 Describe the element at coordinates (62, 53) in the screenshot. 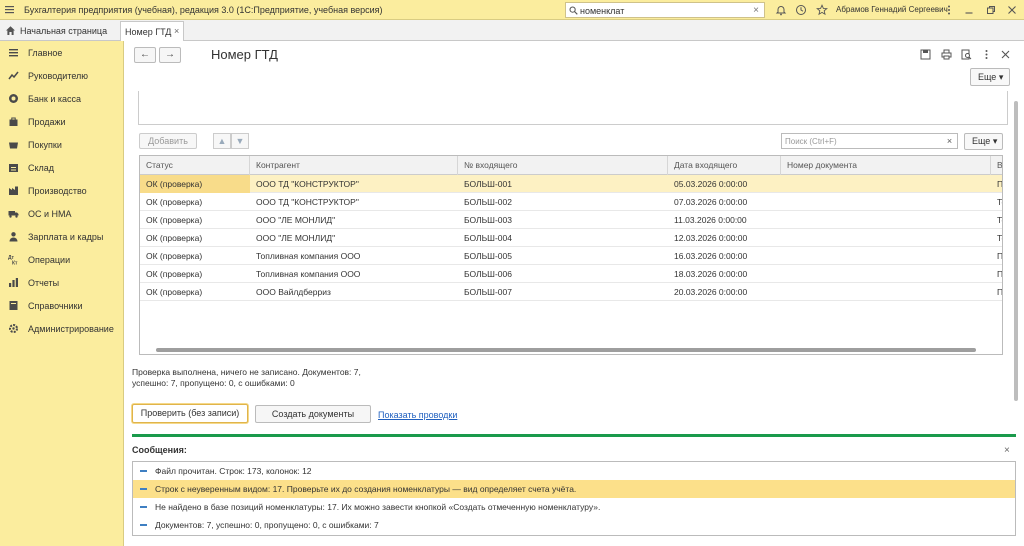

I see `sidebar-item-main: Главное` at that location.